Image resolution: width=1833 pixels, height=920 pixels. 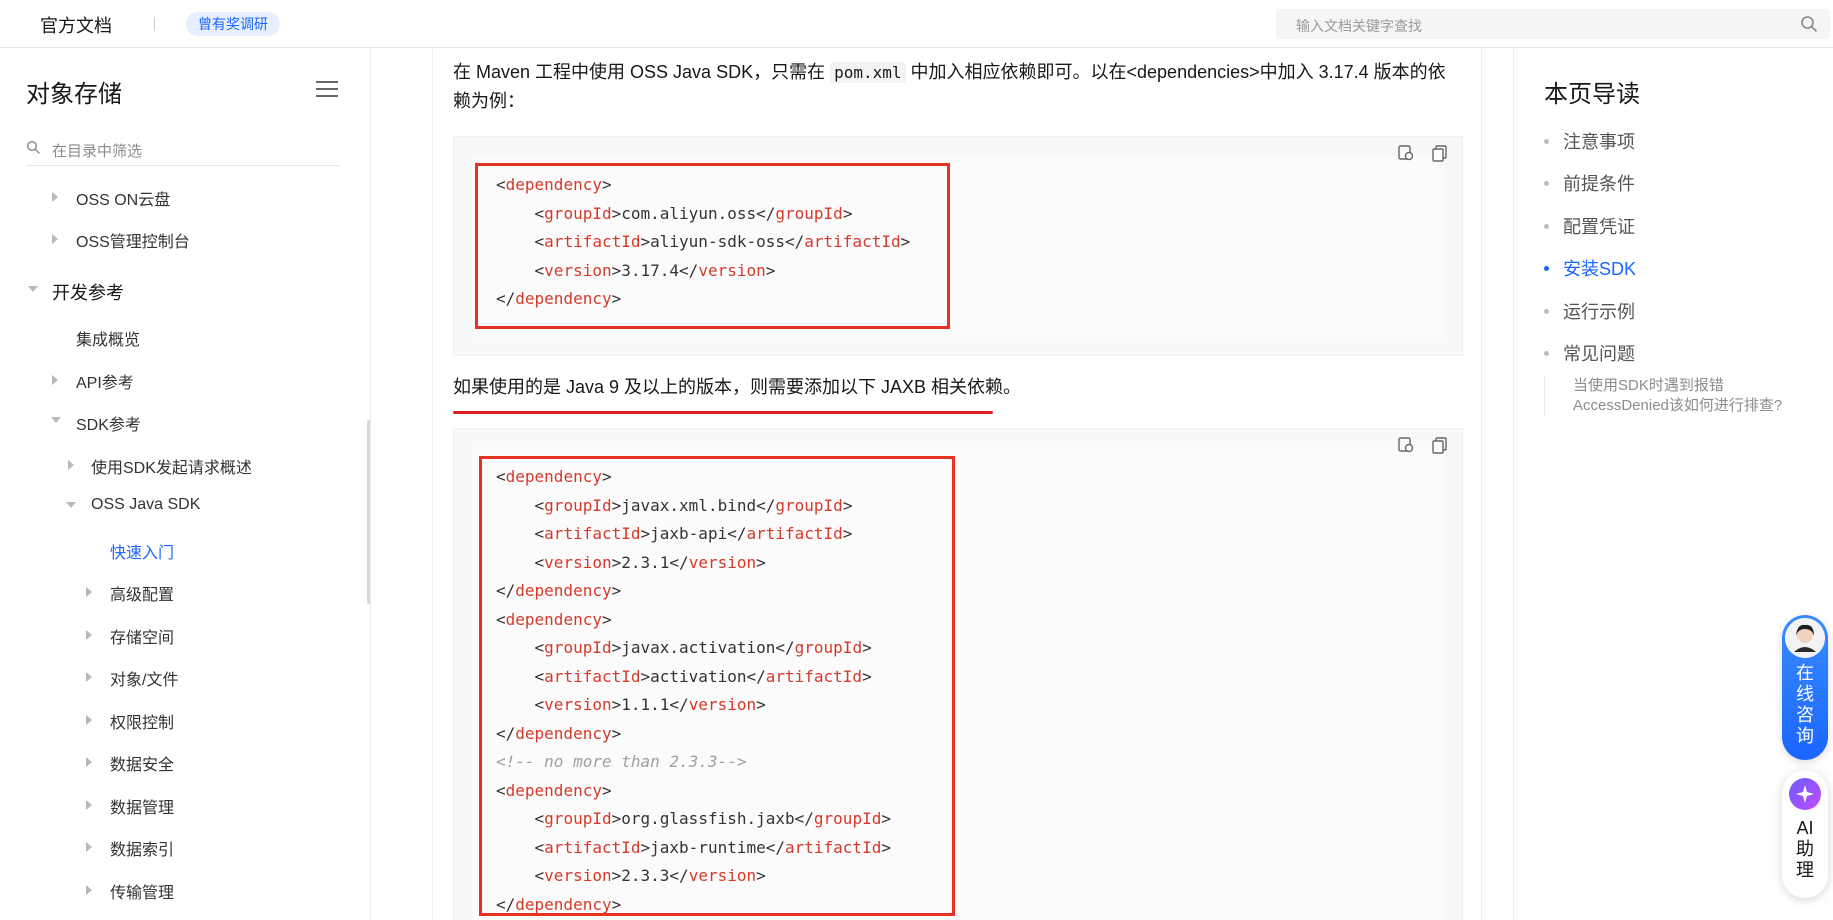 I want to click on brand-link: 官方文档, so click(x=76, y=25).